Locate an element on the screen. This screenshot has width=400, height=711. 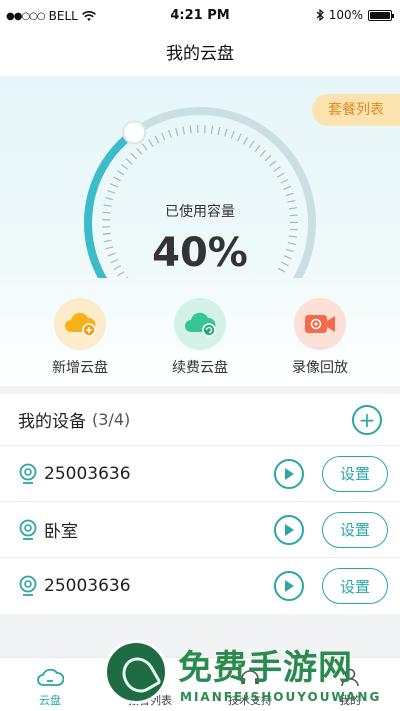
device-count: (3/4) is located at coordinates (111, 419).